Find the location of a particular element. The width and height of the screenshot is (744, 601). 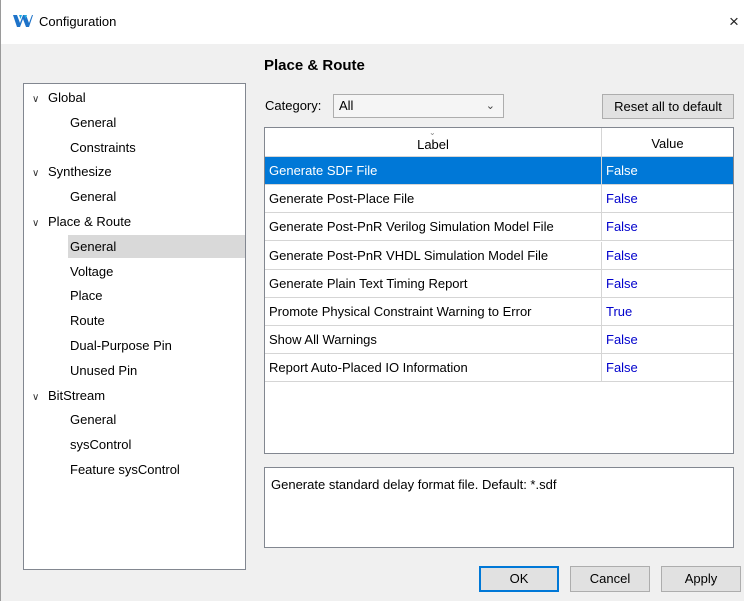

tree-item-unused-pin: Unused Pin is located at coordinates (157, 370).